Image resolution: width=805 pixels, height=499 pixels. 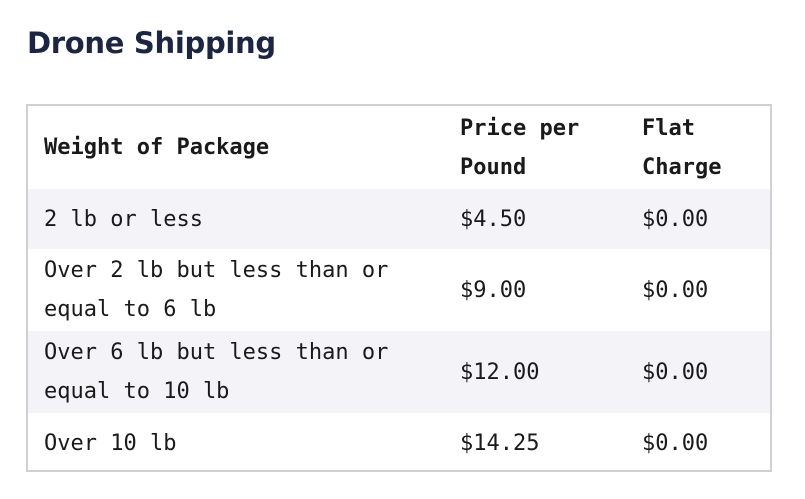 What do you see at coordinates (500, 443) in the screenshot?
I see `price-per-pound-cell: $14.25` at bounding box center [500, 443].